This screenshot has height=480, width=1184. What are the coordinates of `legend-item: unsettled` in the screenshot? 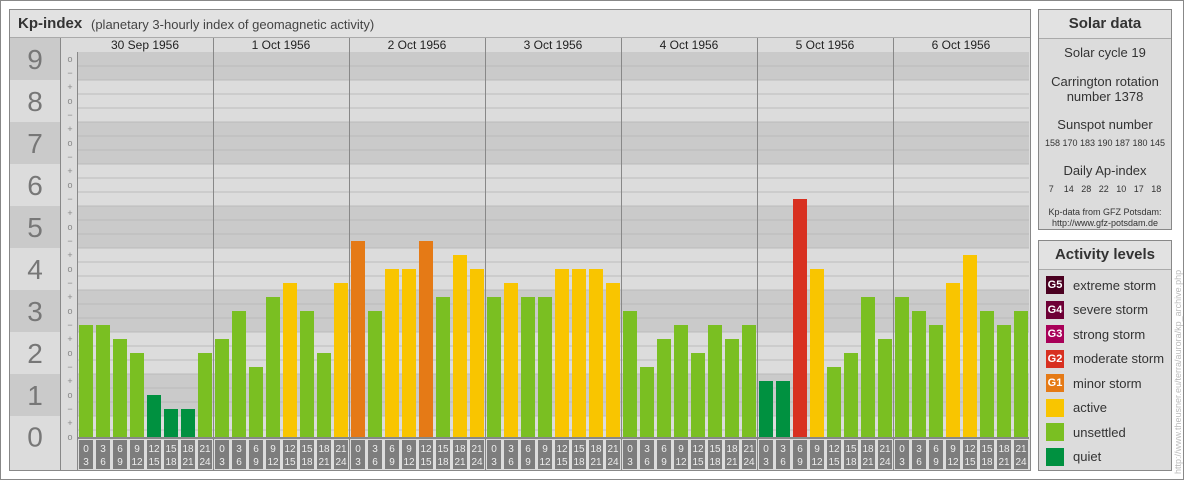 It's located at (1105, 432).